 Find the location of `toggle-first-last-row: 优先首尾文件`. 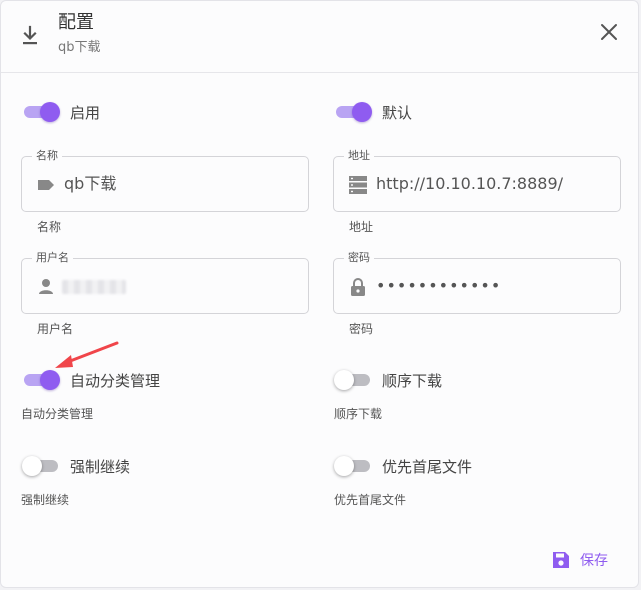

toggle-first-last-row: 优先首尾文件 is located at coordinates (403, 466).